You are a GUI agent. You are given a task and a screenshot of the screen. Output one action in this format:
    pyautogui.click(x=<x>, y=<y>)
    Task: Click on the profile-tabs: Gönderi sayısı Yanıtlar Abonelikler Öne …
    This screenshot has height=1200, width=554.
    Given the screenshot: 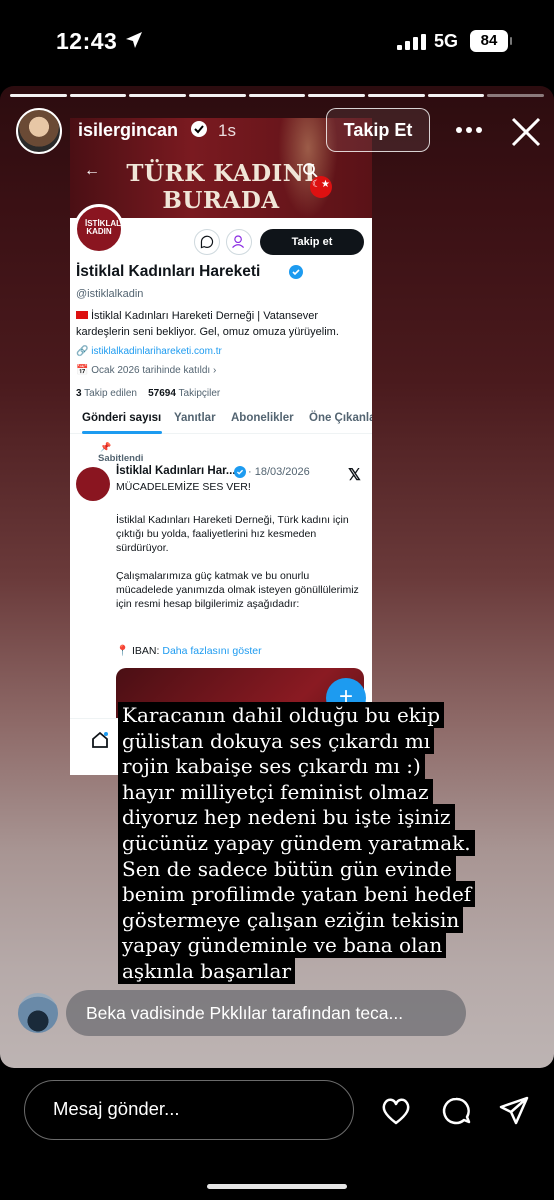 What is the action you would take?
    pyautogui.click(x=221, y=419)
    